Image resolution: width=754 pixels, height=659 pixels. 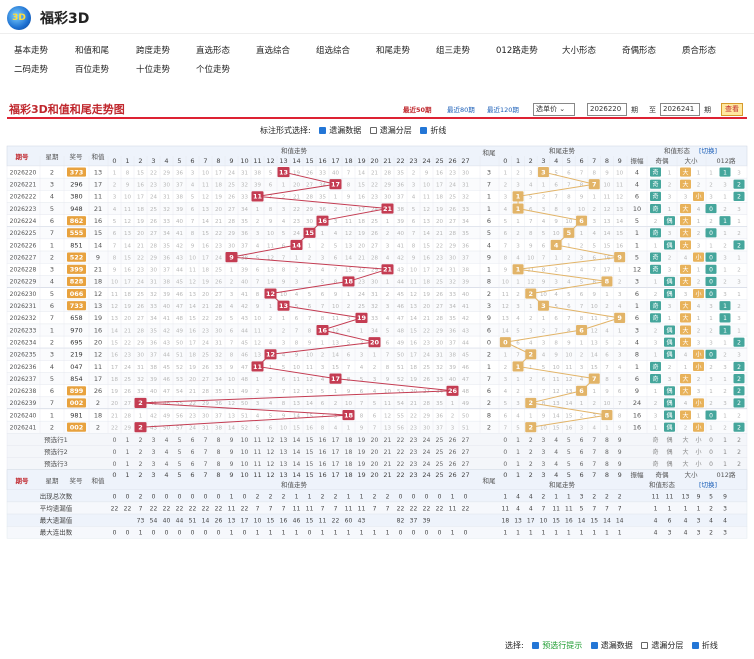 What do you see at coordinates (594, 645) in the screenshot?
I see `checkbox-footer-omission` at bounding box center [594, 645].